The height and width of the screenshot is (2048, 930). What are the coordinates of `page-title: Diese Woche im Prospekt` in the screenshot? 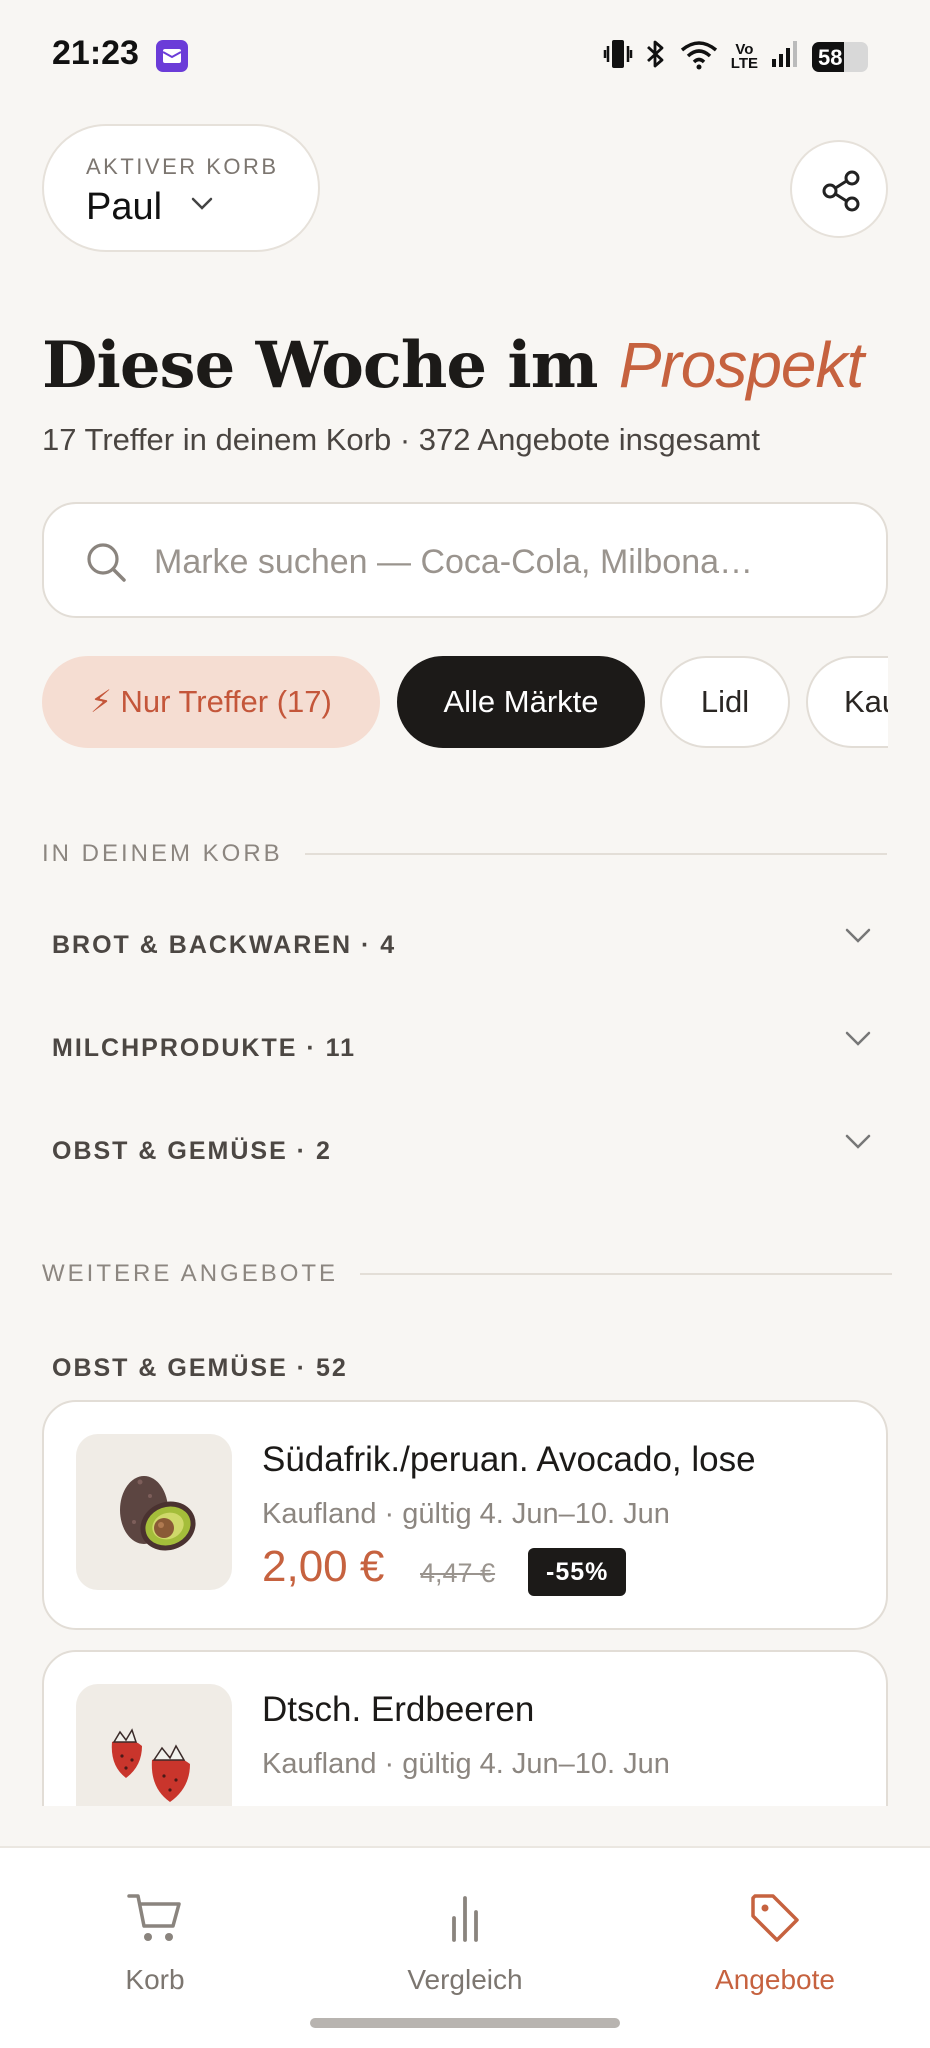 It's located at (453, 365).